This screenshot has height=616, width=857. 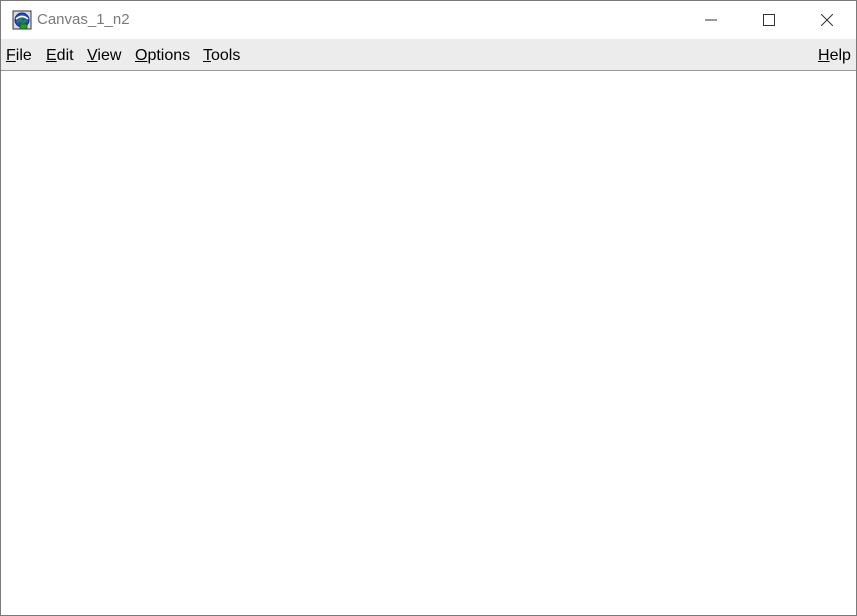 I want to click on maximize-button, so click(x=769, y=20).